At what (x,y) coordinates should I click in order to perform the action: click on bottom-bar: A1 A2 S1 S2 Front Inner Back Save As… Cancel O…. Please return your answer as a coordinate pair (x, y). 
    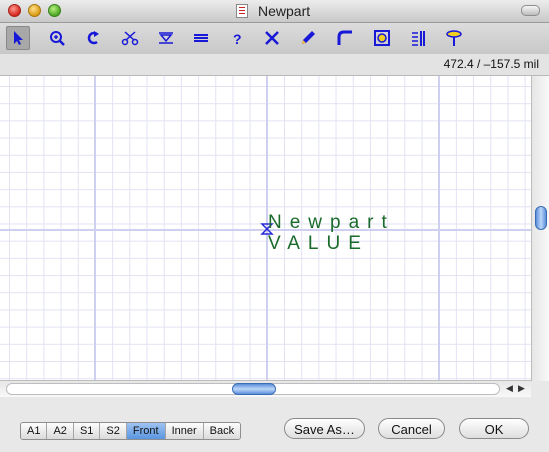
    Looking at the image, I should click on (274, 424).